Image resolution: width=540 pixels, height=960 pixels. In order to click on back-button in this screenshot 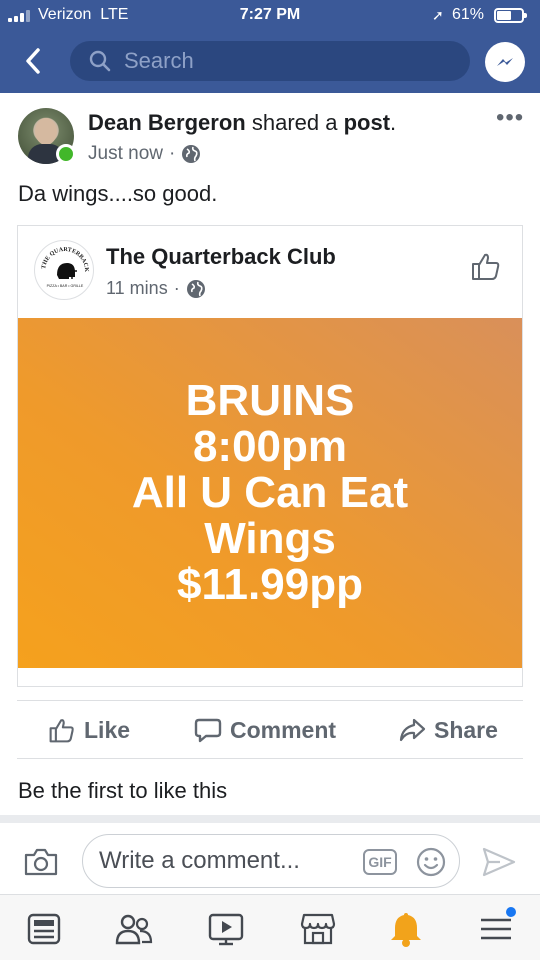, I will do `click(33, 61)`.